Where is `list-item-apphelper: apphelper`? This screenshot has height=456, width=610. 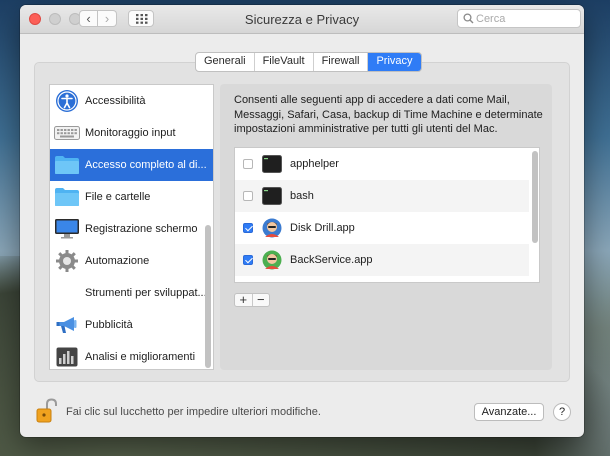 list-item-apphelper: apphelper is located at coordinates (382, 164).